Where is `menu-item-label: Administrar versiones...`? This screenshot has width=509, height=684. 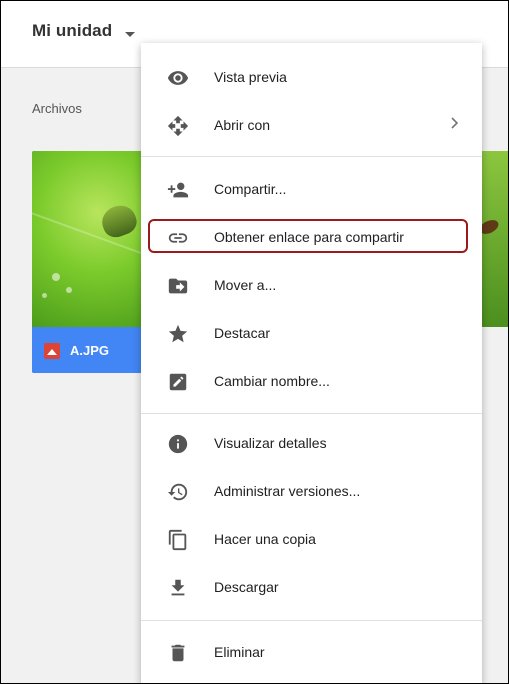 menu-item-label: Administrar versiones... is located at coordinates (287, 491).